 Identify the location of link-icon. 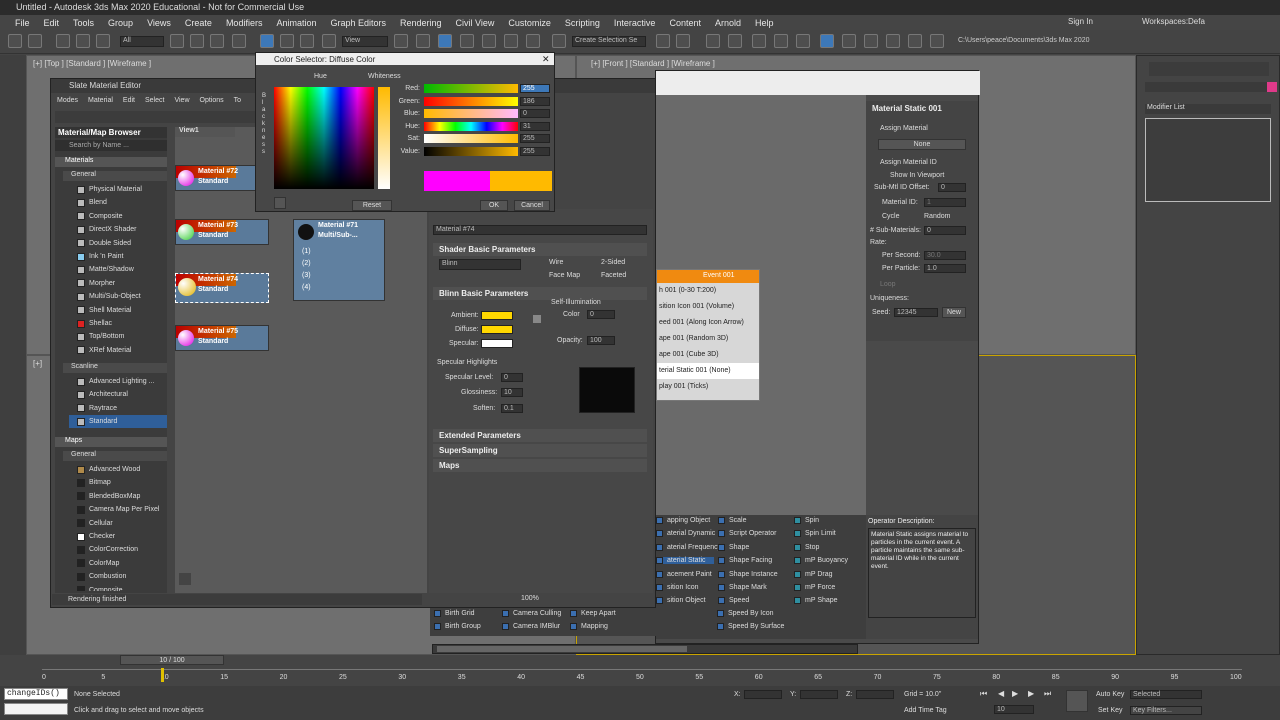
(63, 41).